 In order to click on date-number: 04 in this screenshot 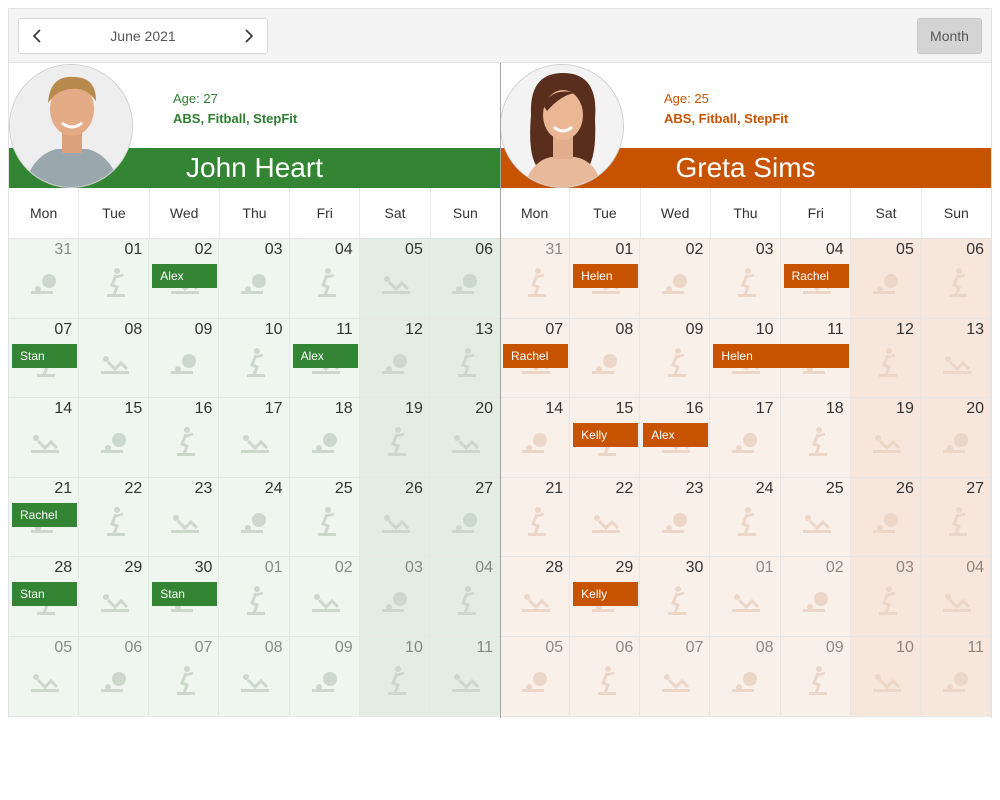, I will do `click(343, 249)`.